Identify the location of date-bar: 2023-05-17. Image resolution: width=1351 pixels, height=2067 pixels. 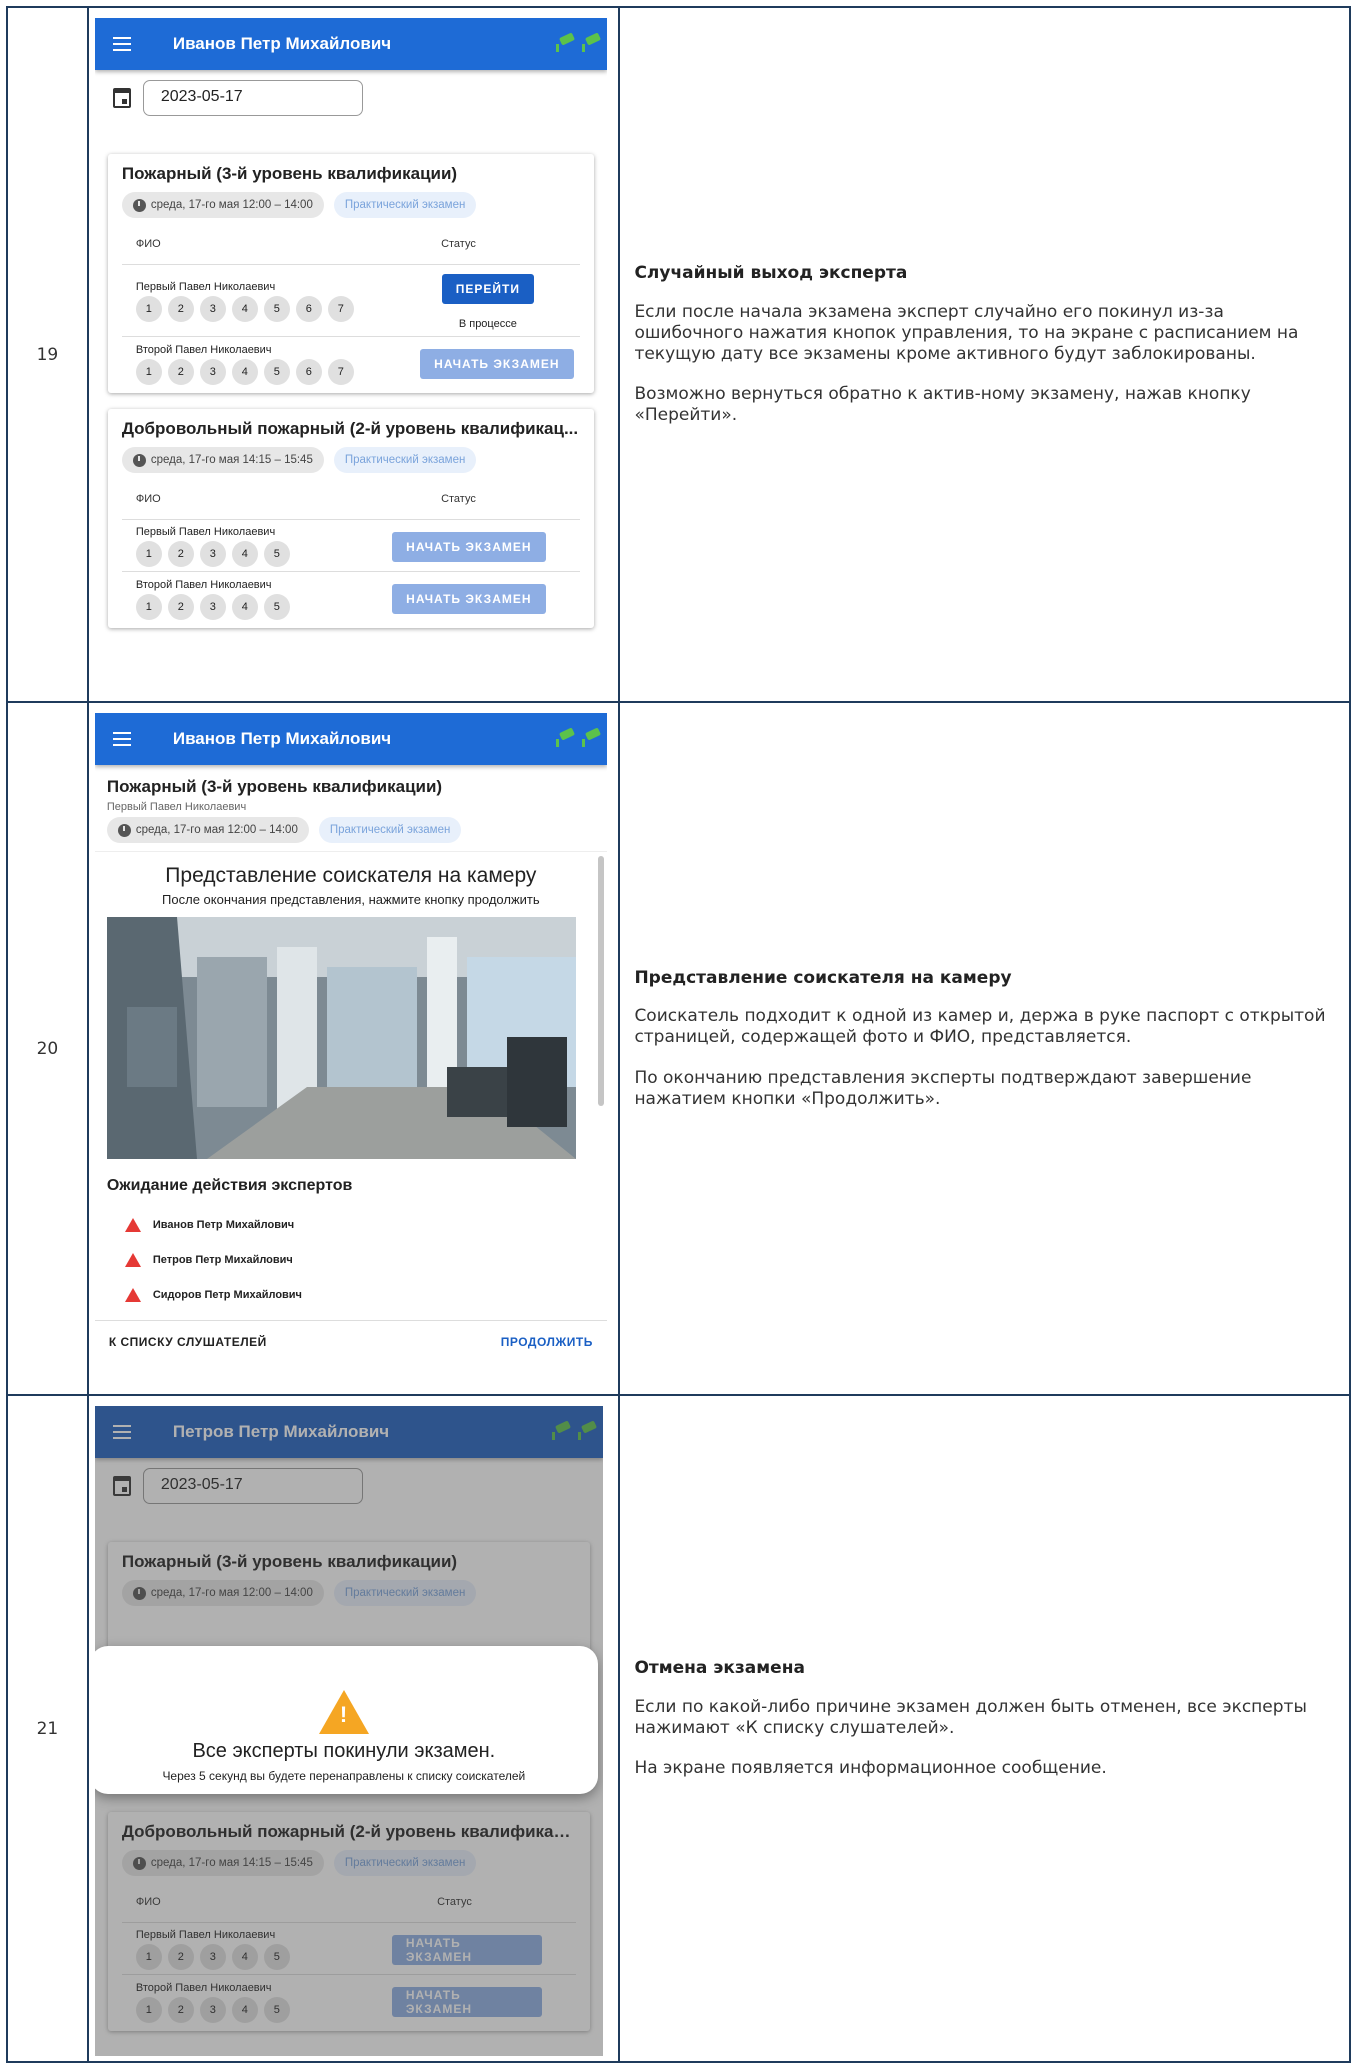
(351, 98).